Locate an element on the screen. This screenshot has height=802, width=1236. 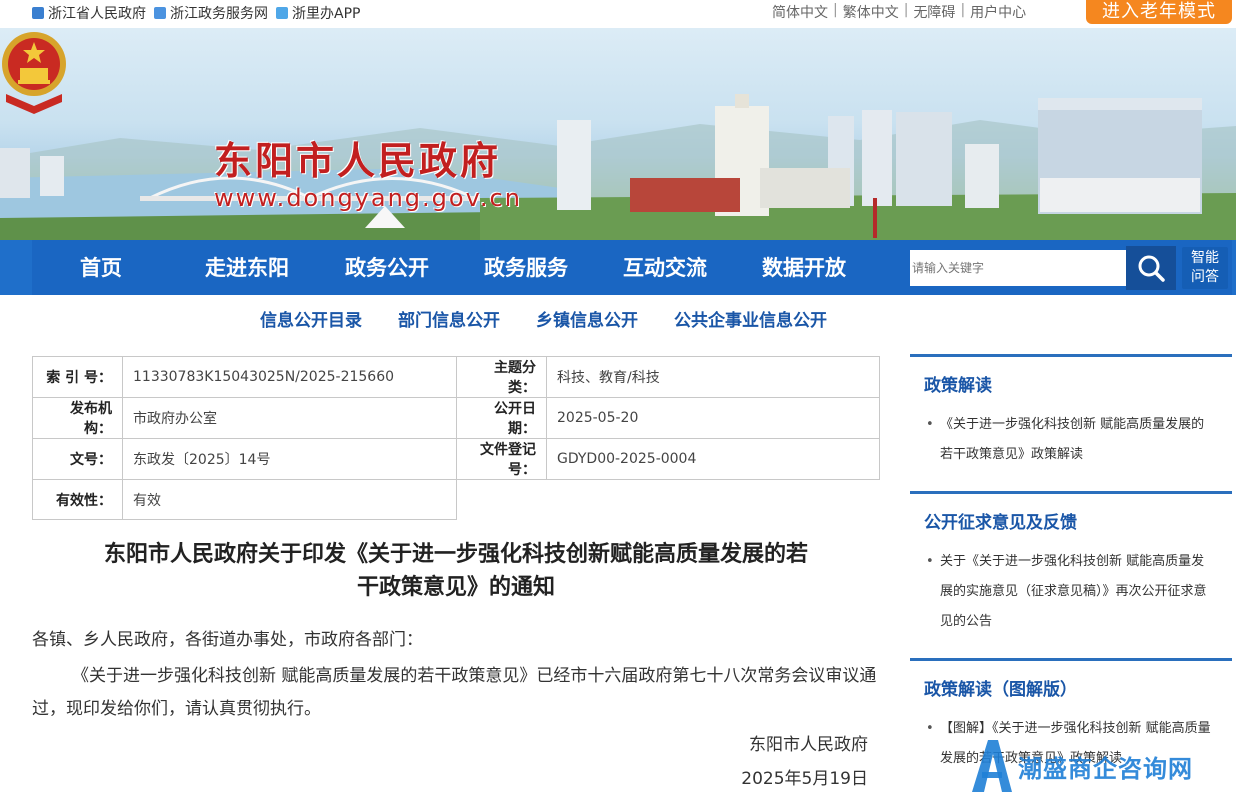
watermark: 潮盛商企咨询网 is located at coordinates (1080, 766).